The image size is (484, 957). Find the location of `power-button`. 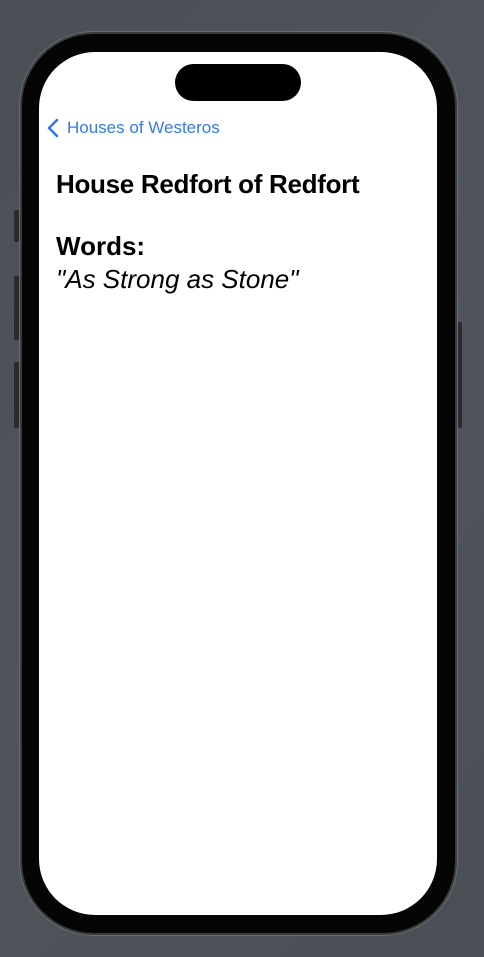

power-button is located at coordinates (459, 375).